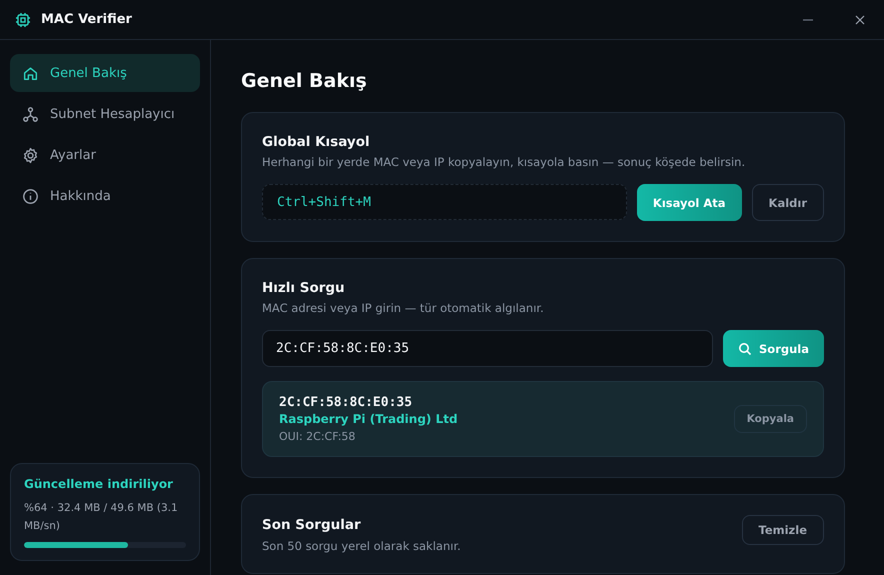 The width and height of the screenshot is (884, 575). What do you see at coordinates (488, 348) in the screenshot?
I see `query-input: 2C:CF:58:8C:E0:35` at bounding box center [488, 348].